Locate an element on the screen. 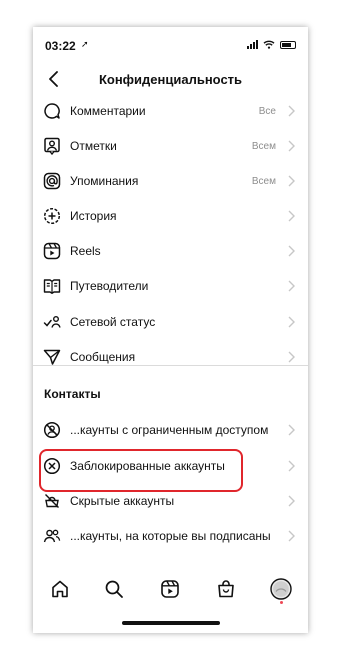 The image size is (341, 664). home-icon is located at coordinates (60, 589).